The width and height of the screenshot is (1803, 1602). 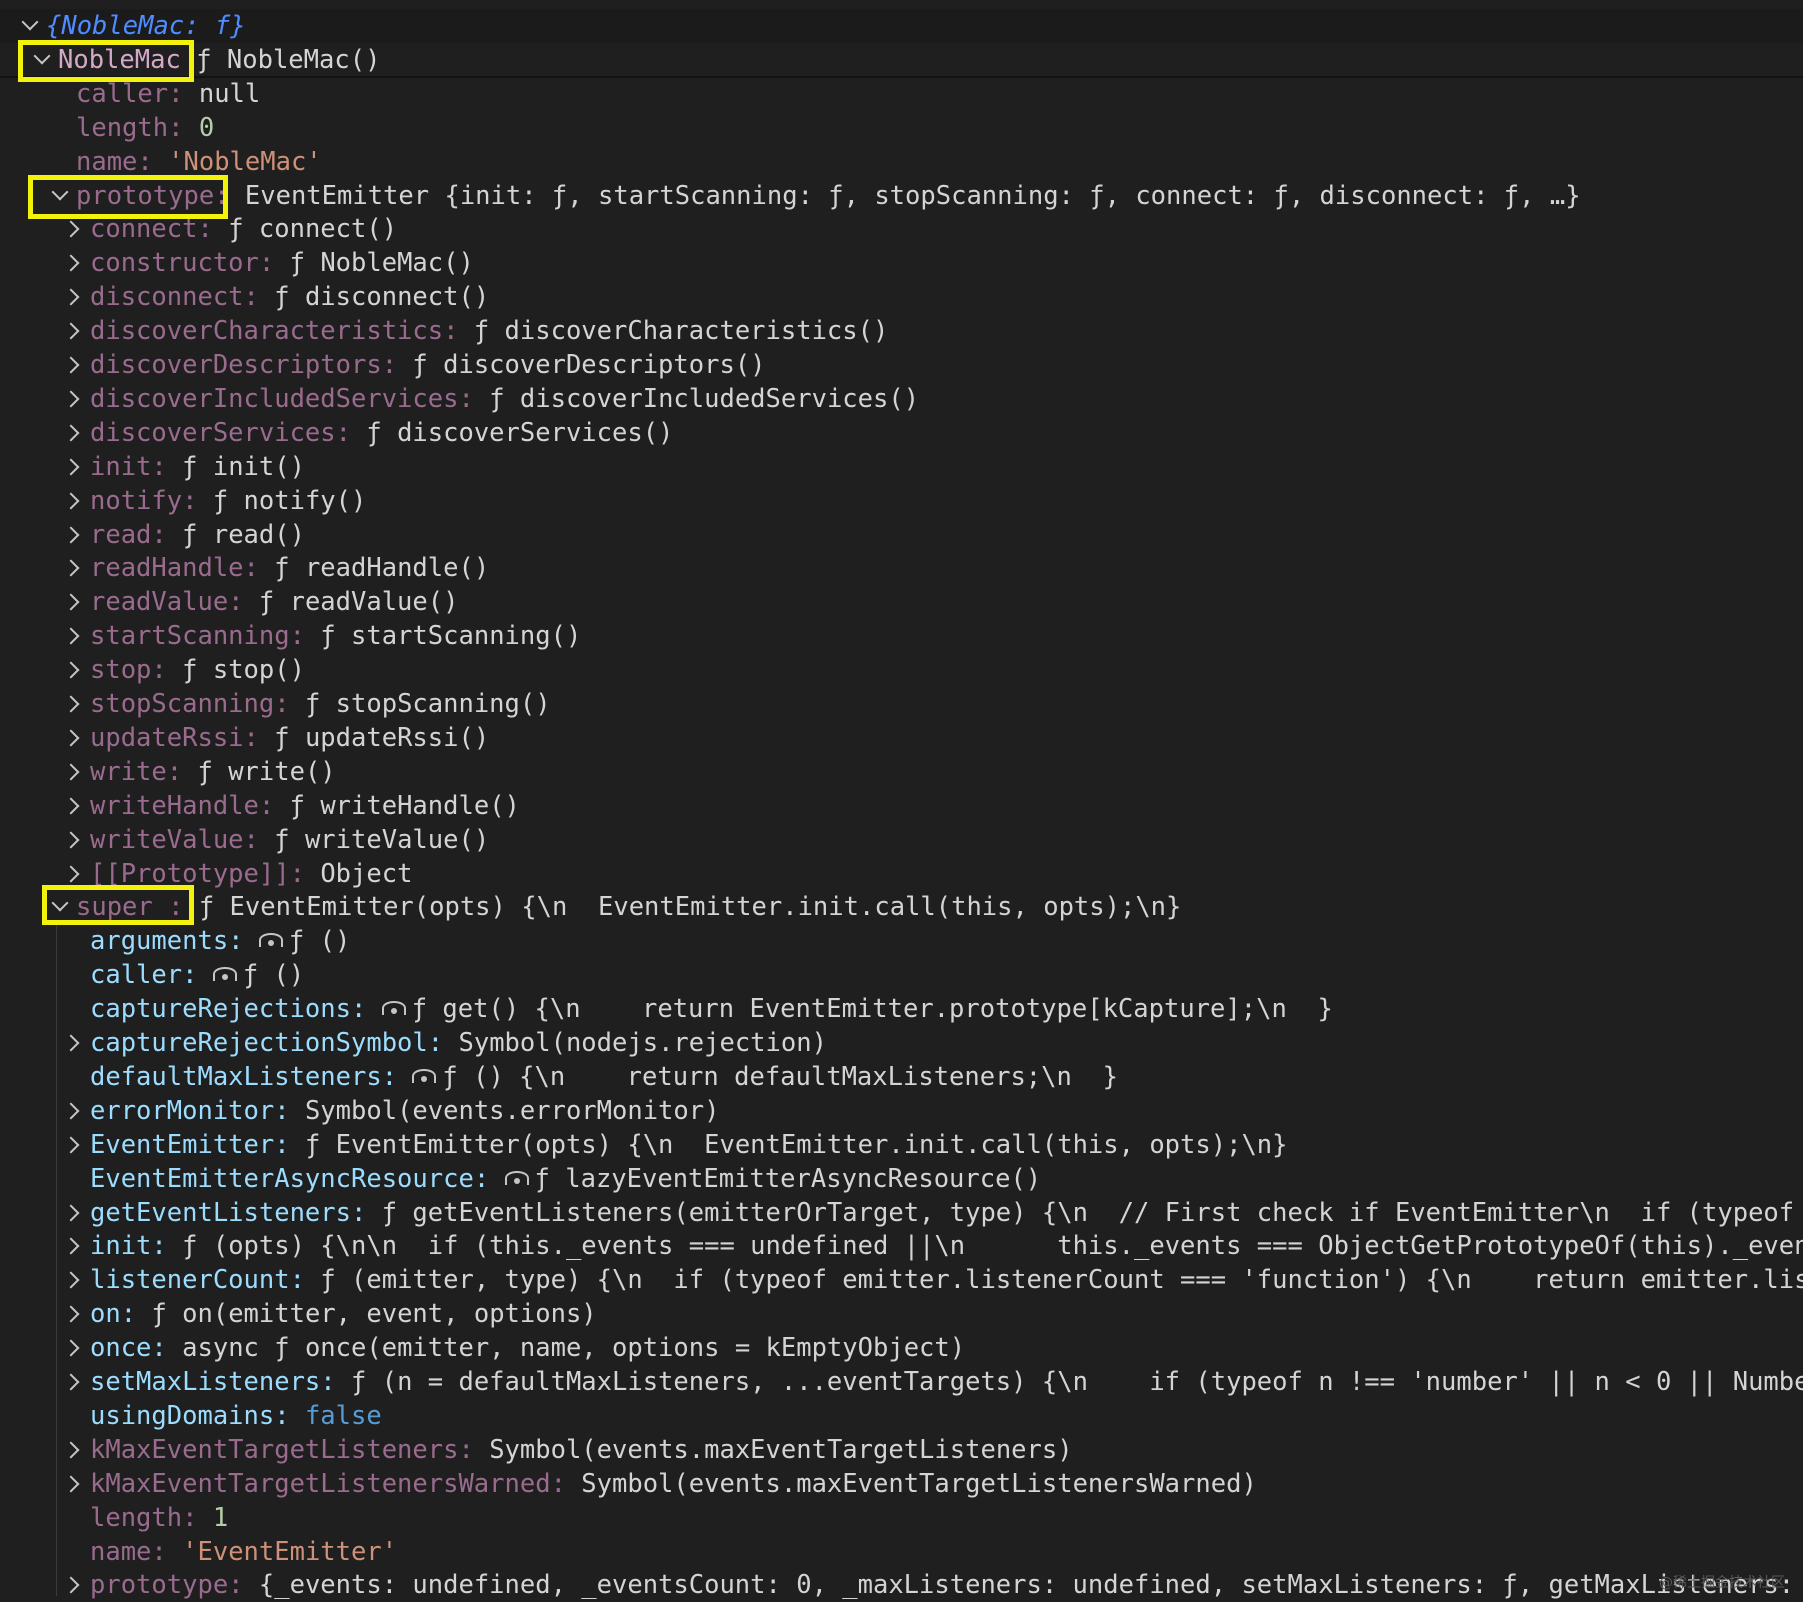 What do you see at coordinates (901, 704) in the screenshot?
I see `tree-row: stopScanning: ƒ stopScanning()` at bounding box center [901, 704].